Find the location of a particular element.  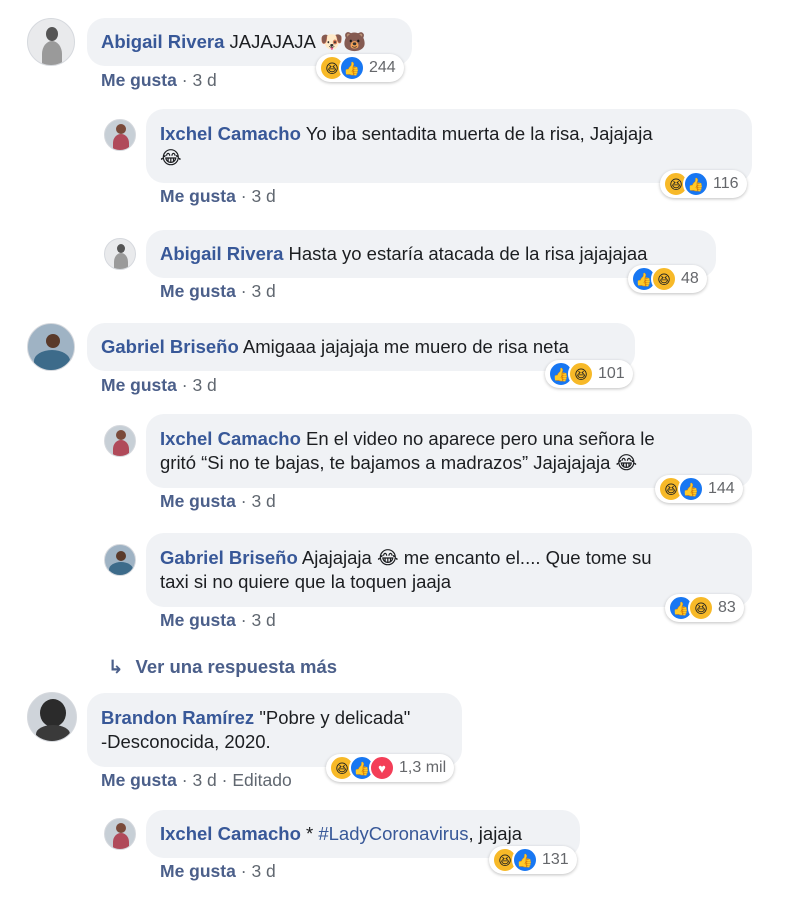

reaction-count: 48 is located at coordinates (690, 278).